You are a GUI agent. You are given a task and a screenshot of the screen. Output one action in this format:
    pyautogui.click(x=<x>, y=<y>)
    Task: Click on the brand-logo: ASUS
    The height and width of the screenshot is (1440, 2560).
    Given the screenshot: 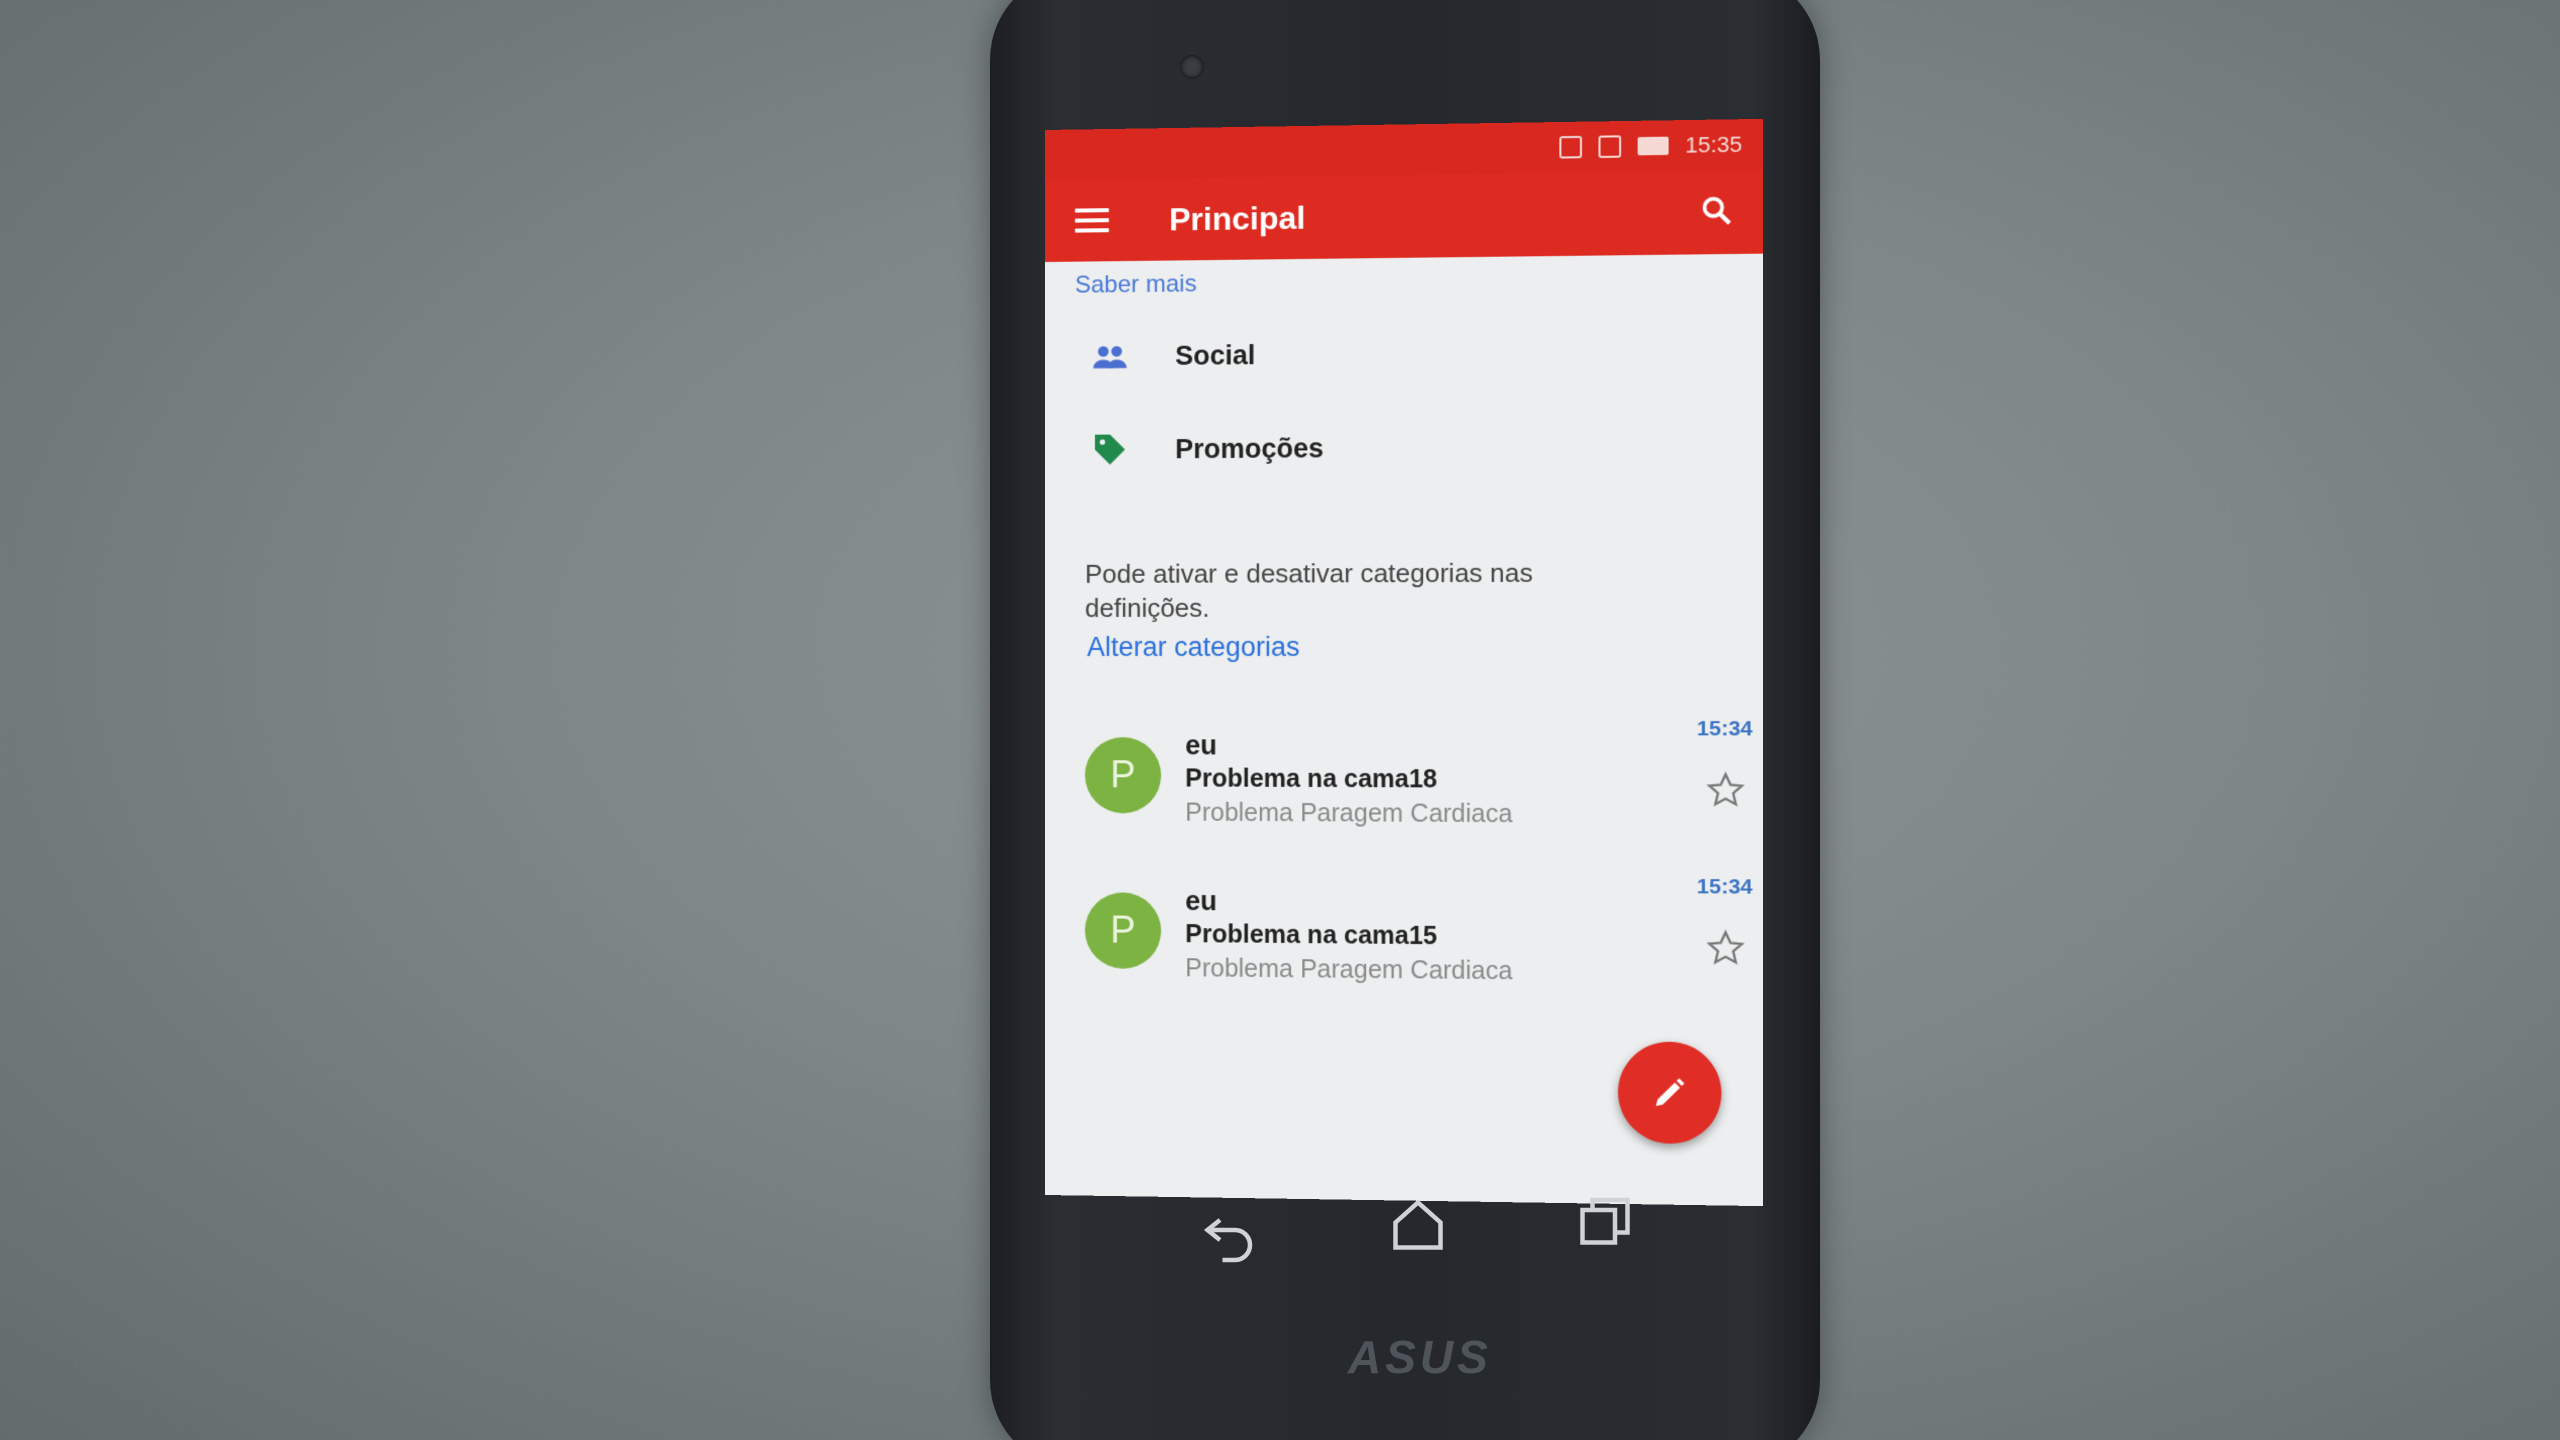 What is the action you would take?
    pyautogui.click(x=1420, y=1357)
    